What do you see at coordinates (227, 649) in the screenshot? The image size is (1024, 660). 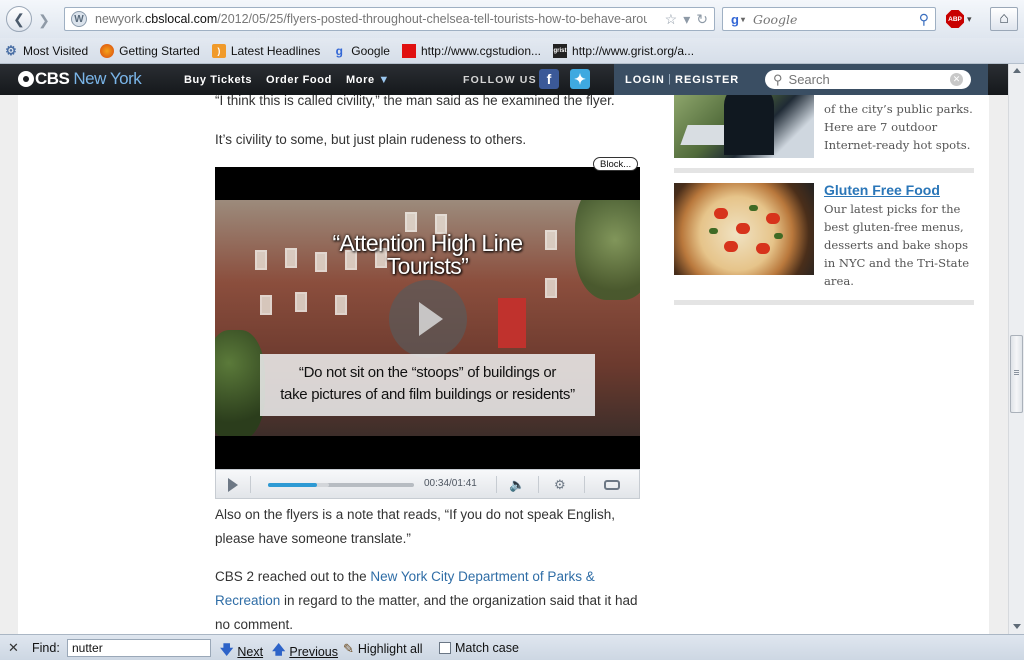 I see `arrow-down-icon: 🡇` at bounding box center [227, 649].